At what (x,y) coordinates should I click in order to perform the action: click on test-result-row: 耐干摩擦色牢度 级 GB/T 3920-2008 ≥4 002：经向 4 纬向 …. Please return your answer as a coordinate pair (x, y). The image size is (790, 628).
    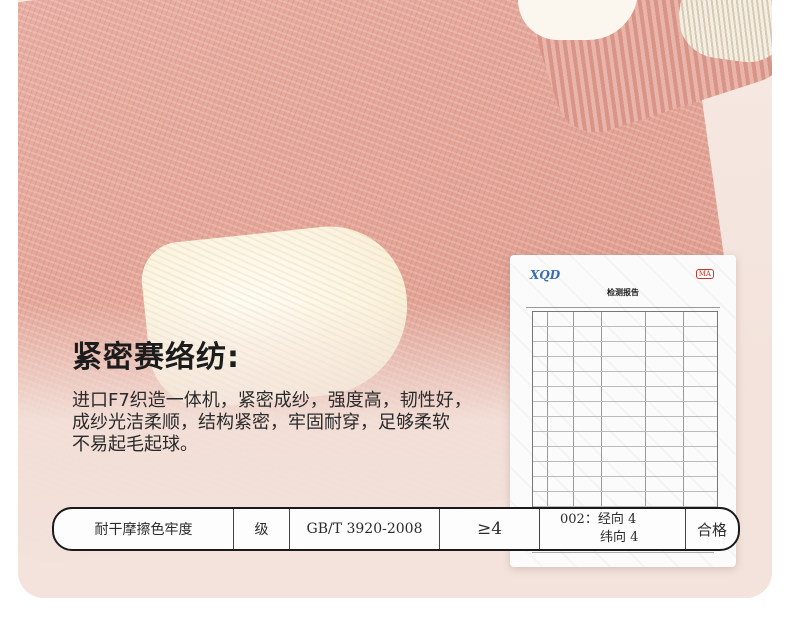
    Looking at the image, I should click on (396, 529).